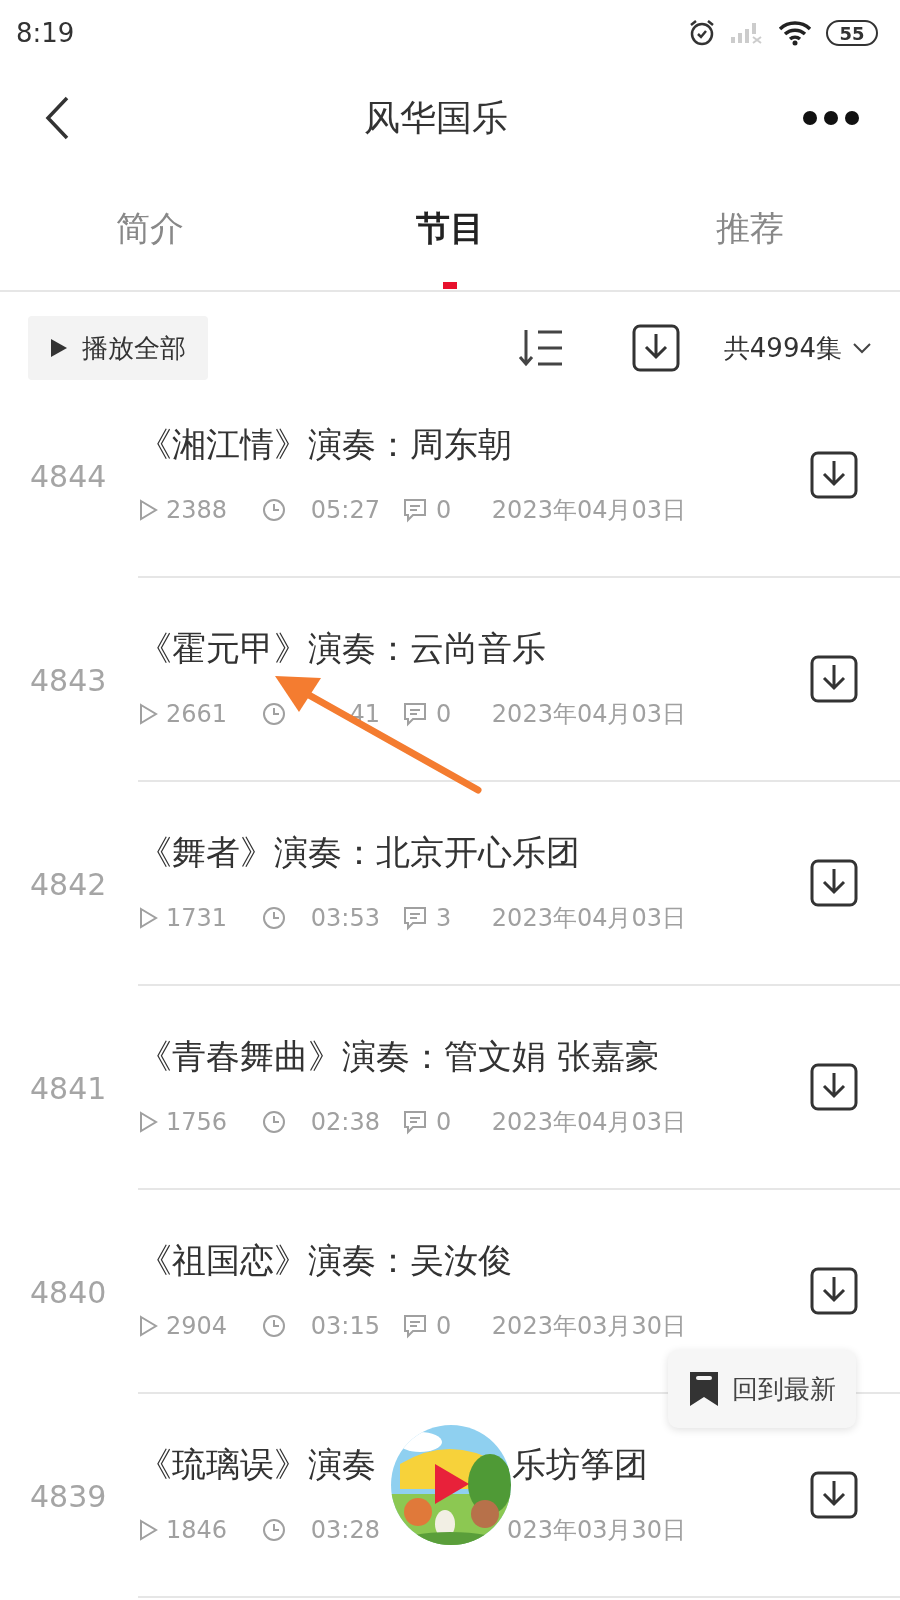 This screenshot has width=900, height=1600. I want to click on play-count: 2904, so click(197, 1326).